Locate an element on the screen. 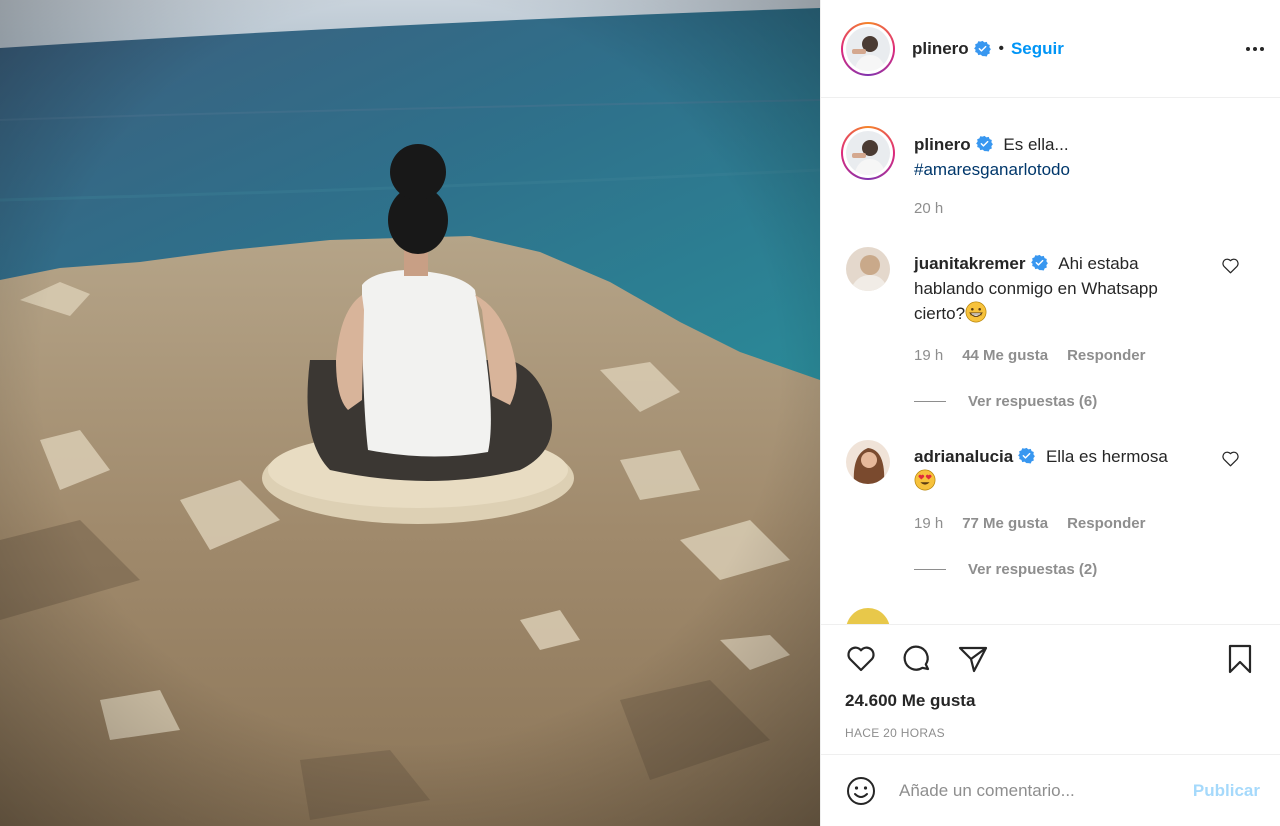 The image size is (1280, 826). grinning-face-emoji is located at coordinates (976, 312).